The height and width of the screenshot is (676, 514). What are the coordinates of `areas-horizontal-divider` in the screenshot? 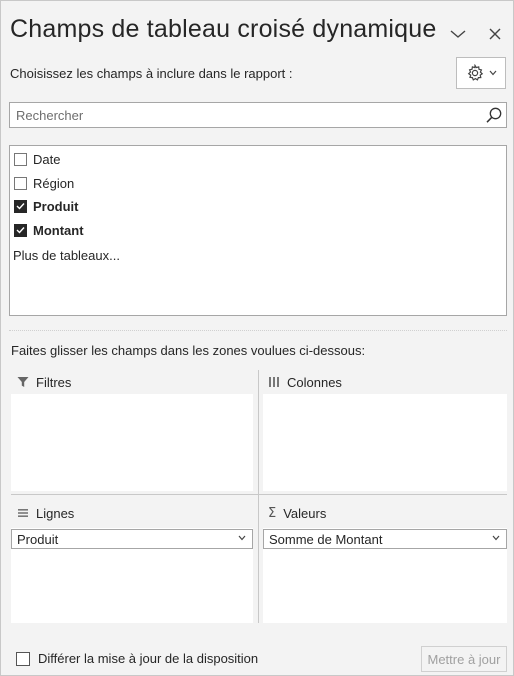 It's located at (259, 494).